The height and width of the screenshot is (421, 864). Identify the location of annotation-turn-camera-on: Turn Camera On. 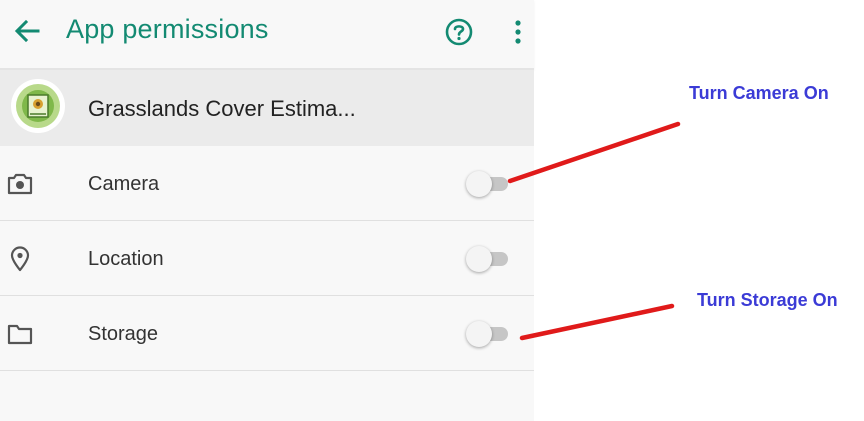
(759, 93).